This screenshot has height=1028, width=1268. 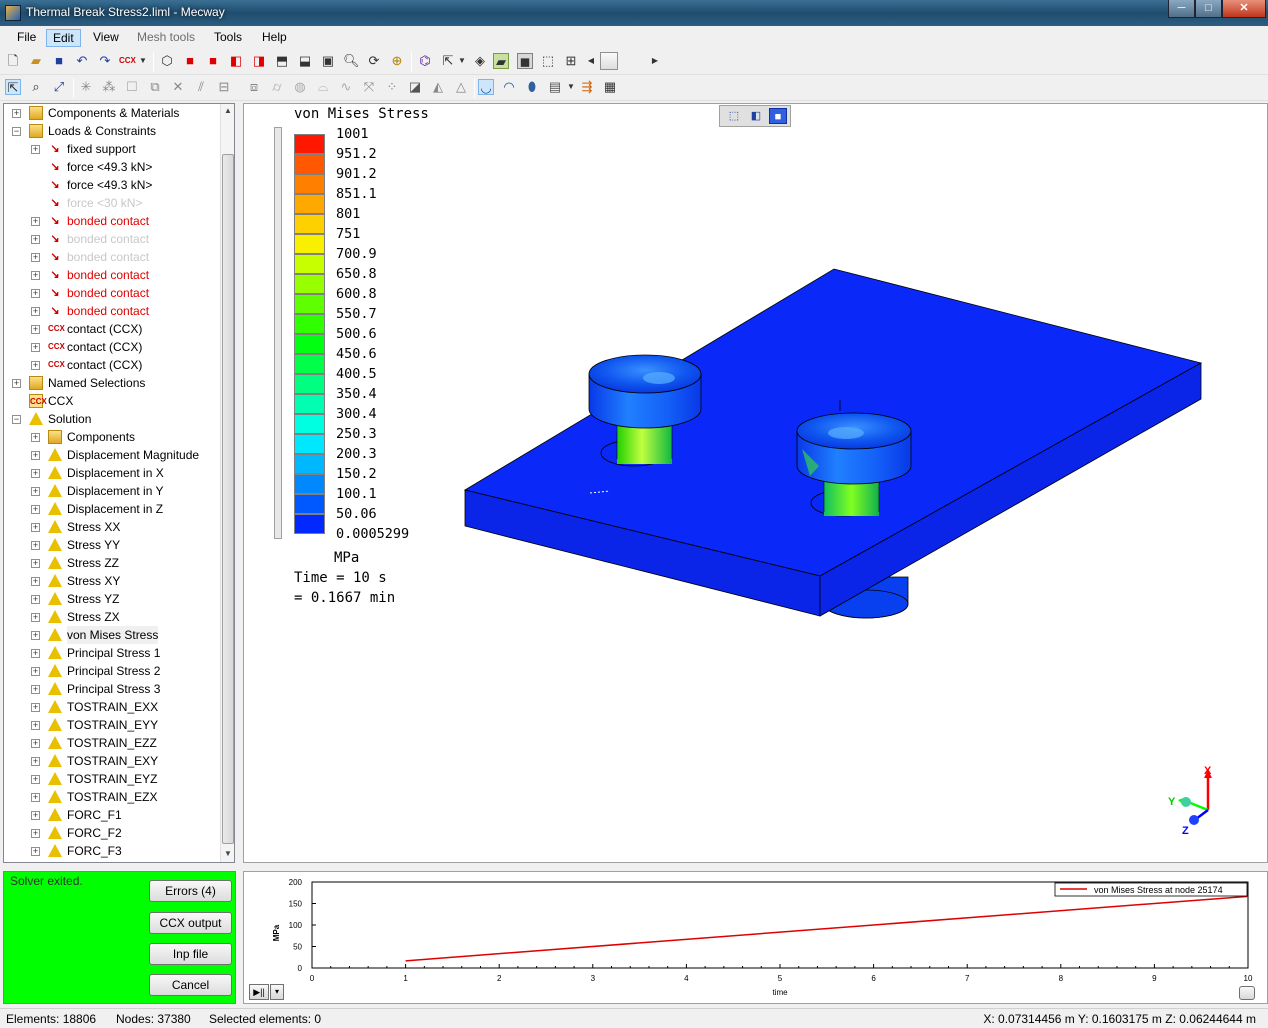 What do you see at coordinates (323, 87) in the screenshot?
I see `sweep-icon: ⌓` at bounding box center [323, 87].